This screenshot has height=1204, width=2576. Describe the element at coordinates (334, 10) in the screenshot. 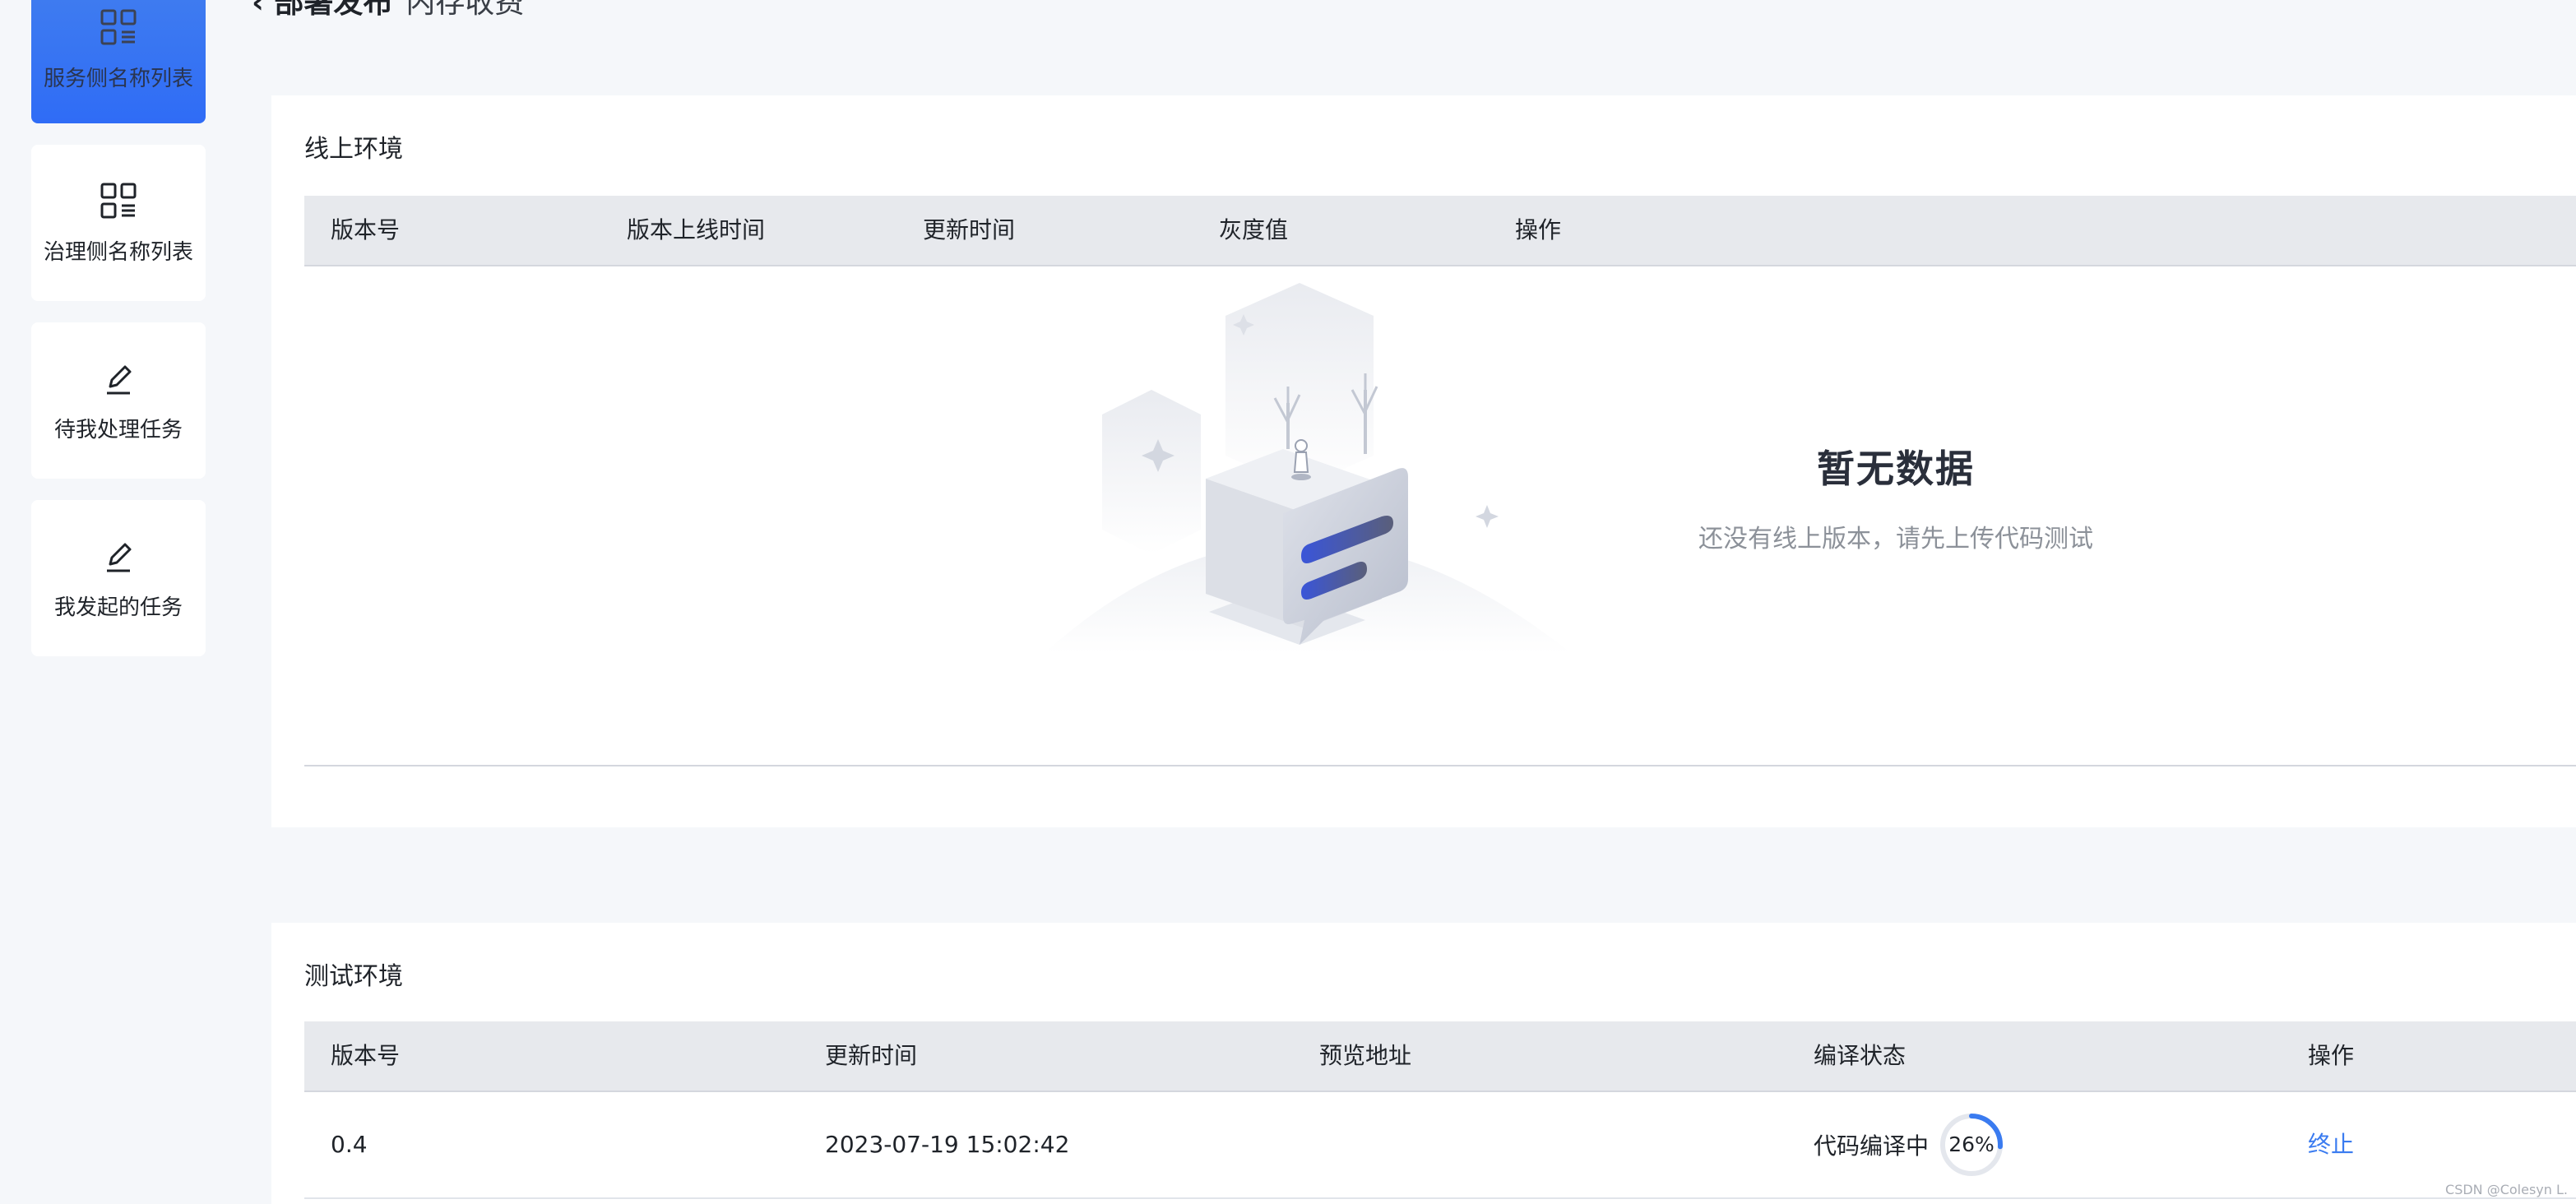

I see `page-title-text: 部署发布` at that location.